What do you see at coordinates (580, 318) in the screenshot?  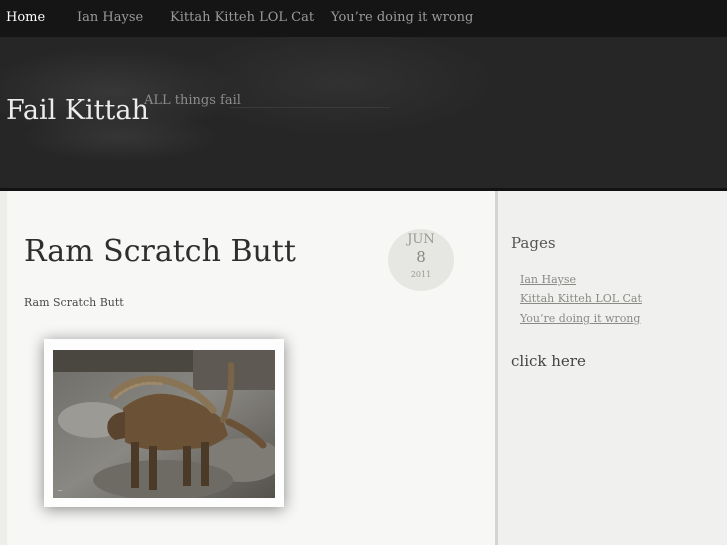 I see `sidebar-page-doing-it-wrong: You’re doing it wrong` at bounding box center [580, 318].